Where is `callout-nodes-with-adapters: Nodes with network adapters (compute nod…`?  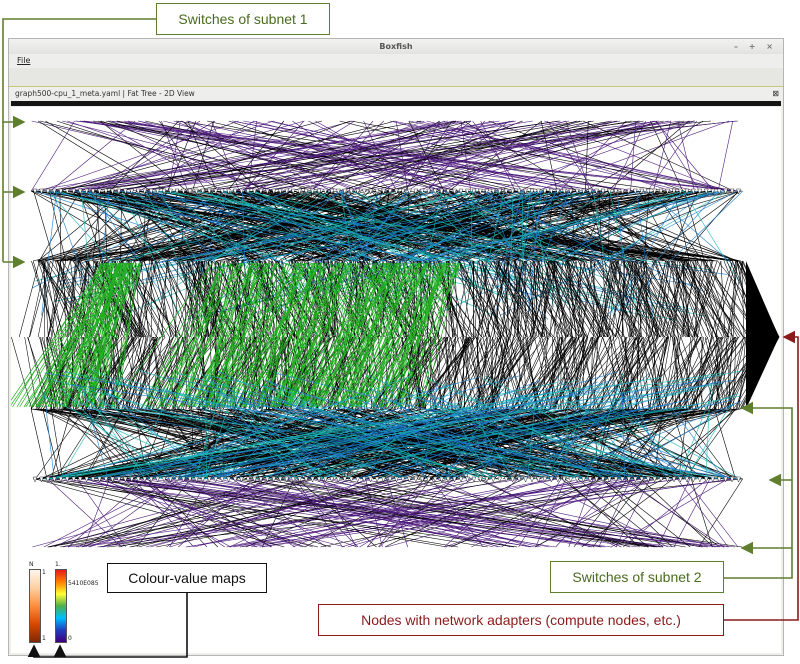 callout-nodes-with-adapters: Nodes with network adapters (compute nod… is located at coordinates (521, 620).